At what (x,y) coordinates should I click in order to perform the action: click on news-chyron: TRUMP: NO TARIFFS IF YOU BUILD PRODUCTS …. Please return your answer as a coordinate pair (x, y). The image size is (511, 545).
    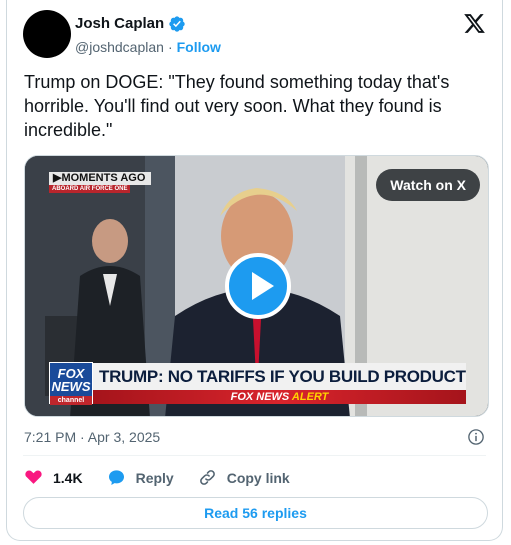
    Looking at the image, I should click on (279, 376).